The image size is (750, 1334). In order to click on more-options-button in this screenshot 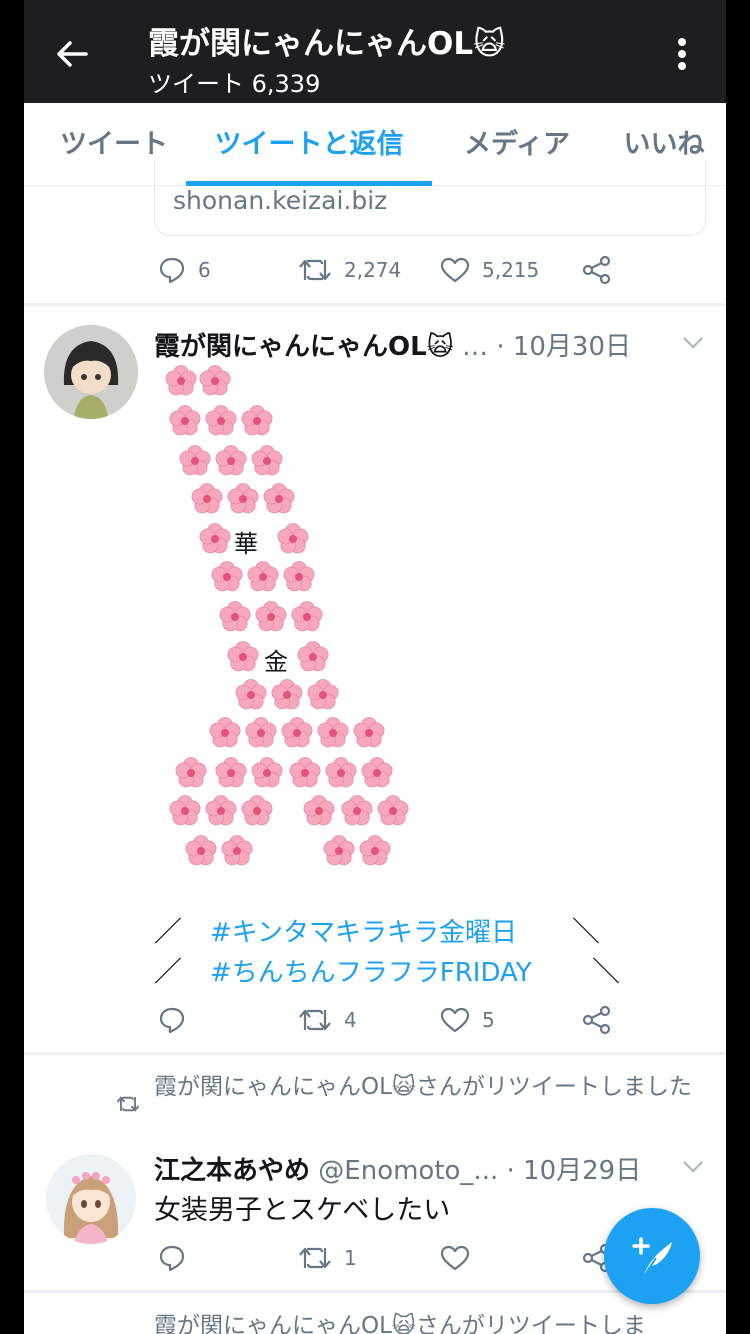, I will do `click(682, 54)`.